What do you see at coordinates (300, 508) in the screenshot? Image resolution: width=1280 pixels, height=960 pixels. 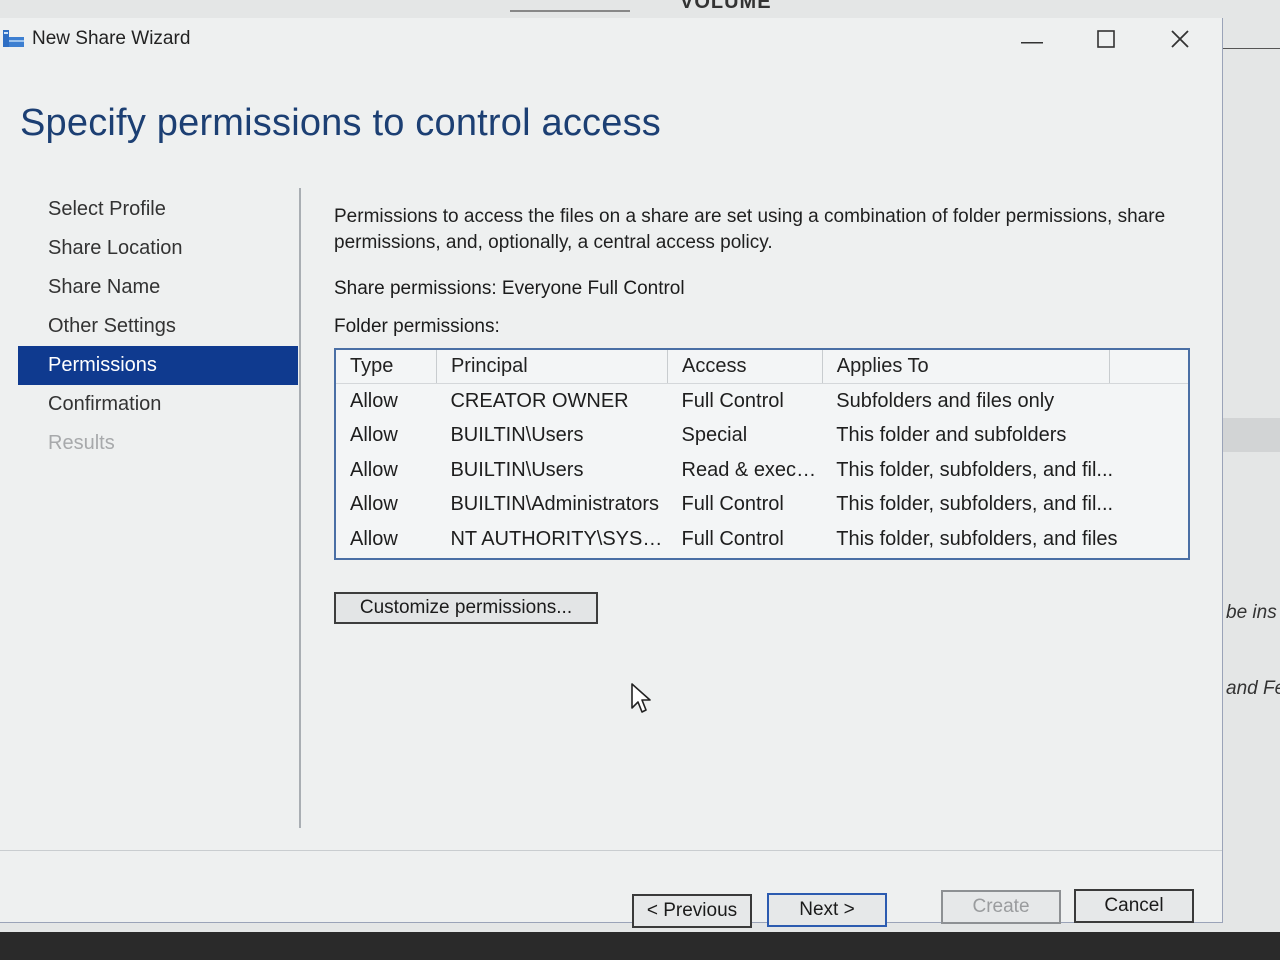 I see `nav-divider` at bounding box center [300, 508].